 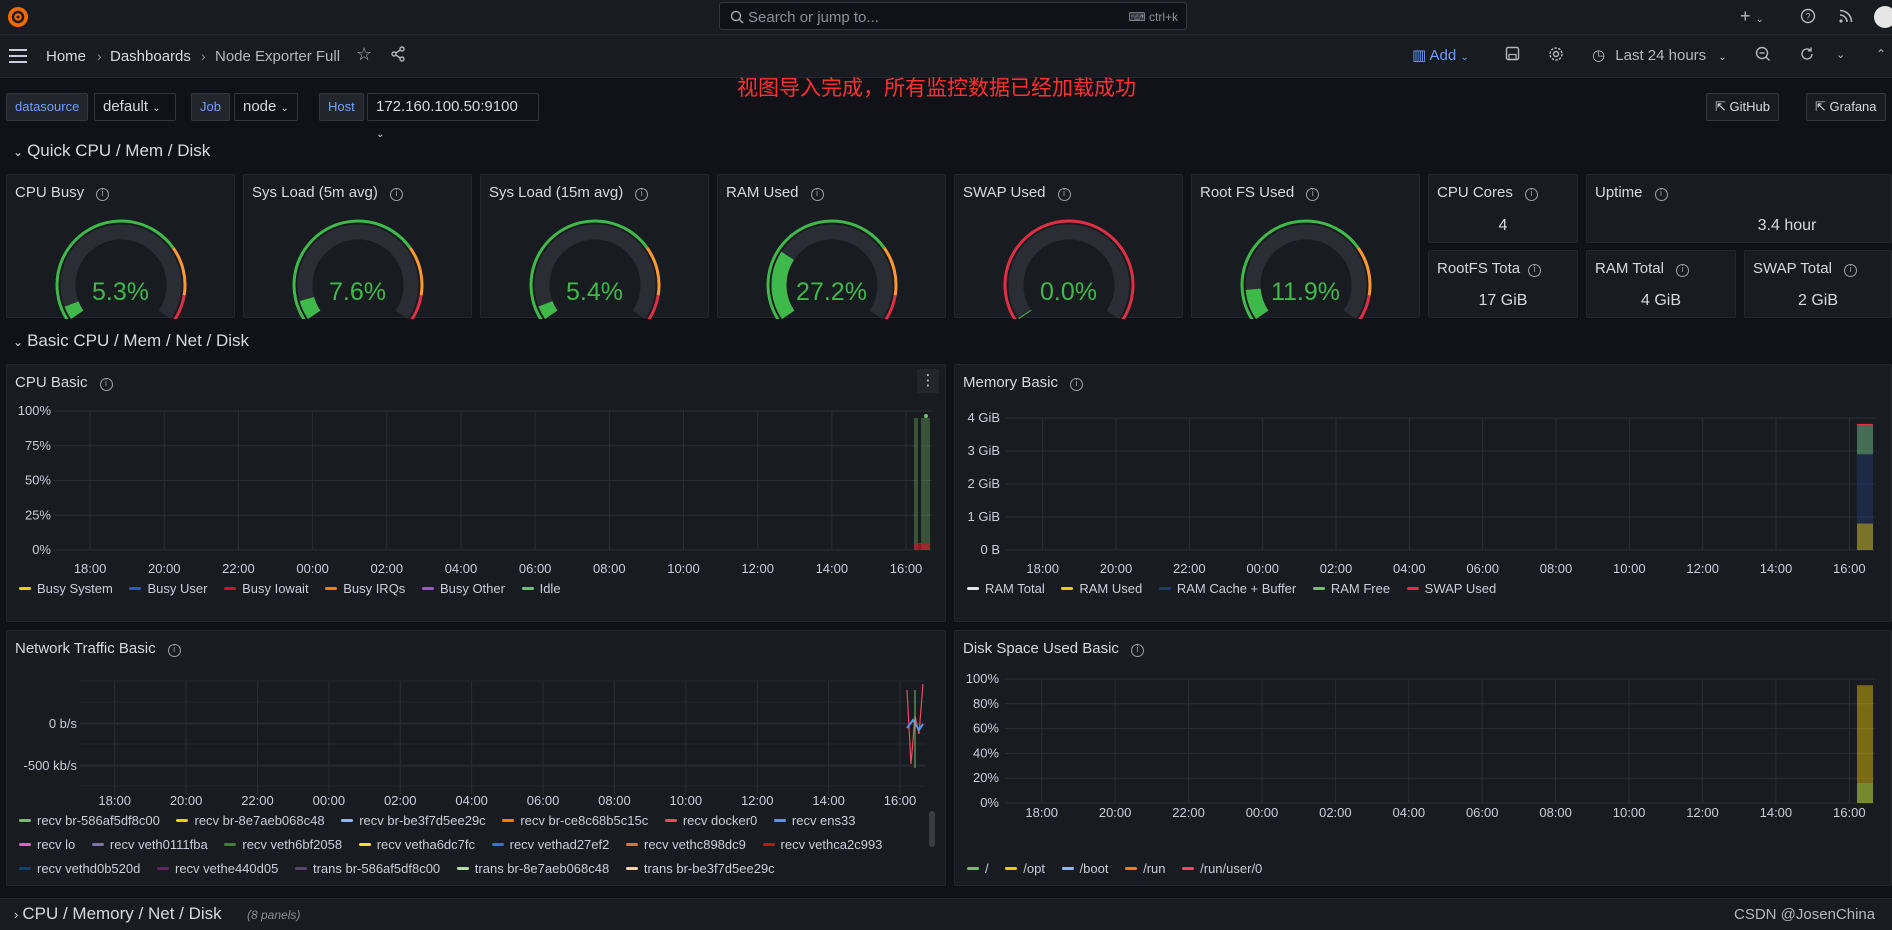 What do you see at coordinates (111, 151) in the screenshot?
I see `row-header-quick: ⌄ Quick CPU / Mem / Disk` at bounding box center [111, 151].